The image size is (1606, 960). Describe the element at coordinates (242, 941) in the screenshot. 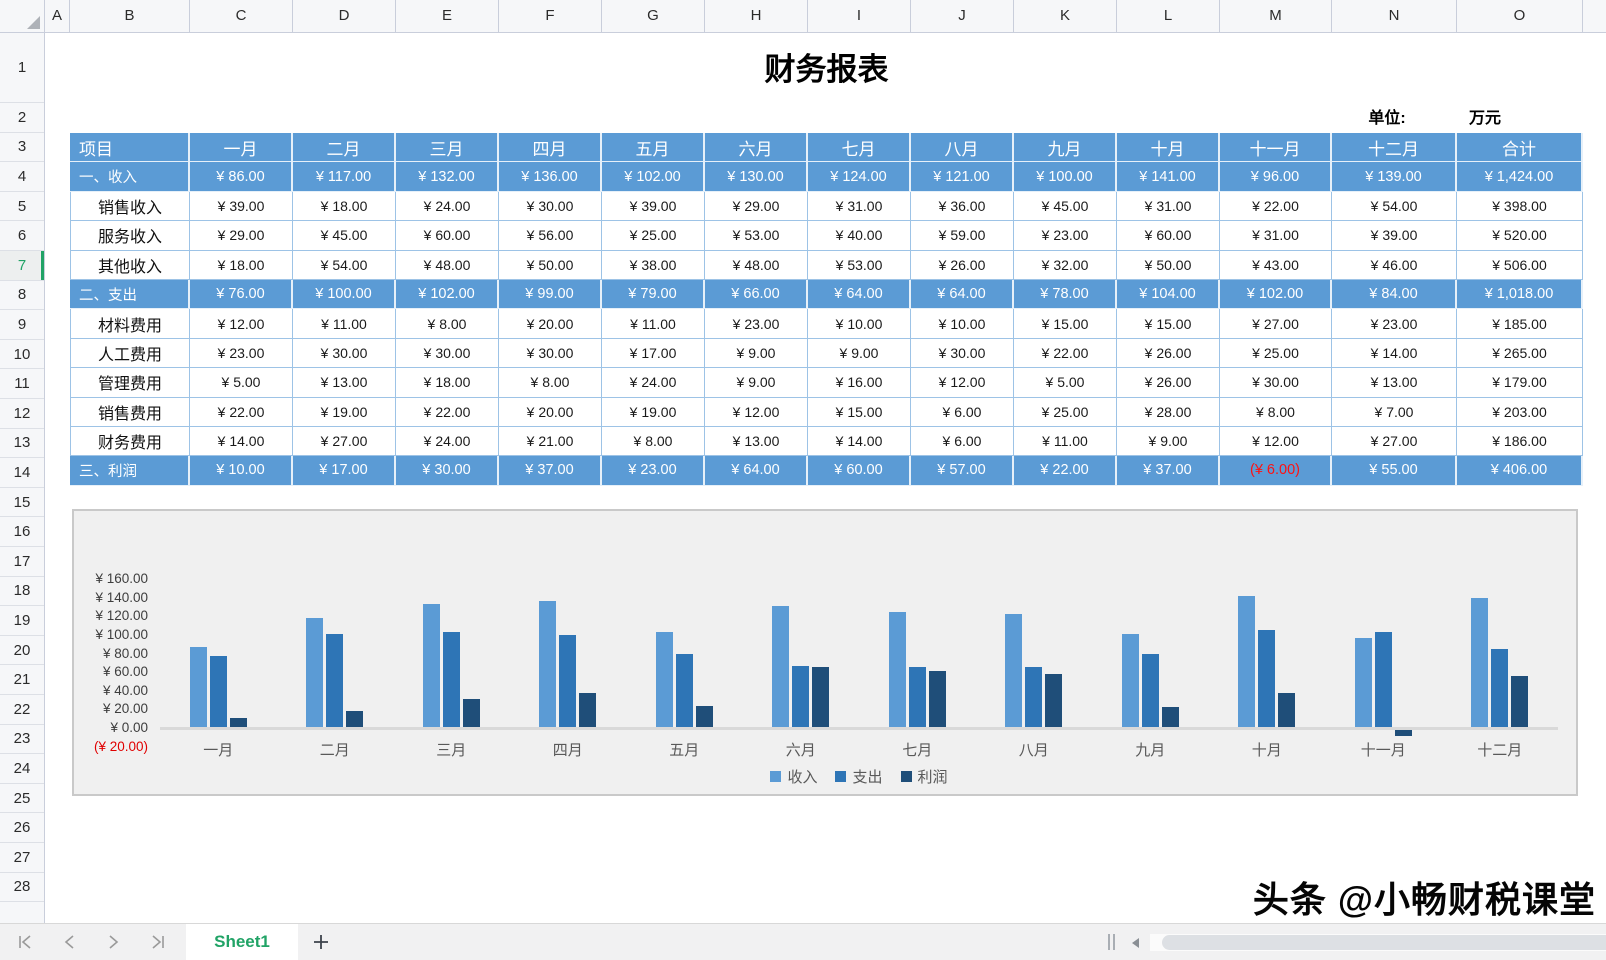

I see `tab-sheet1: Sheet1` at that location.